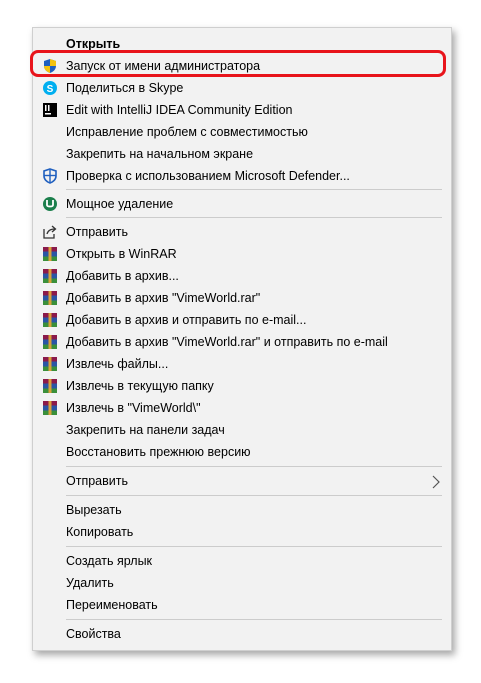 This screenshot has height=683, width=481. I want to click on menu-item-create-shortcut: Создать ярлык, so click(242, 561).